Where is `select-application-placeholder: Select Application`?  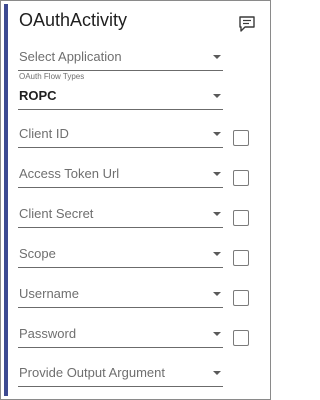 select-application-placeholder: Select Application is located at coordinates (70, 56).